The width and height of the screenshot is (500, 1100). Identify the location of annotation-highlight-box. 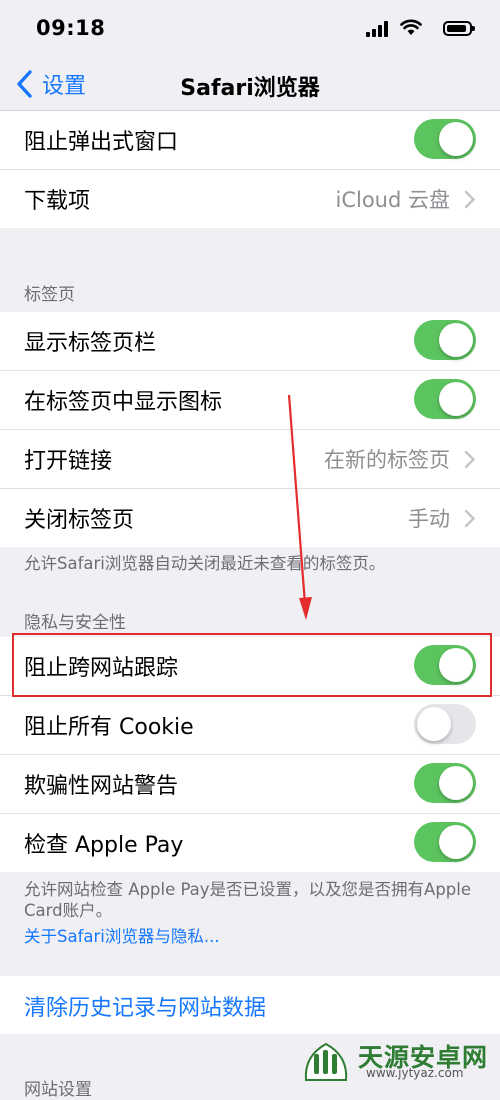
(252, 665).